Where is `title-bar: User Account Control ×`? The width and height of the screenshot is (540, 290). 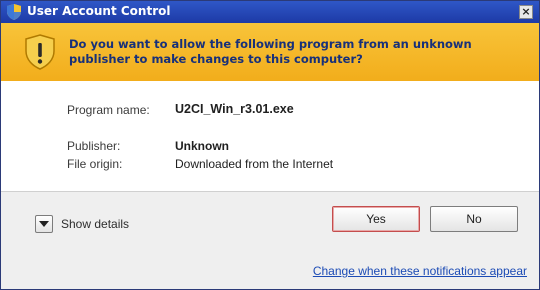 title-bar: User Account Control × is located at coordinates (270, 12).